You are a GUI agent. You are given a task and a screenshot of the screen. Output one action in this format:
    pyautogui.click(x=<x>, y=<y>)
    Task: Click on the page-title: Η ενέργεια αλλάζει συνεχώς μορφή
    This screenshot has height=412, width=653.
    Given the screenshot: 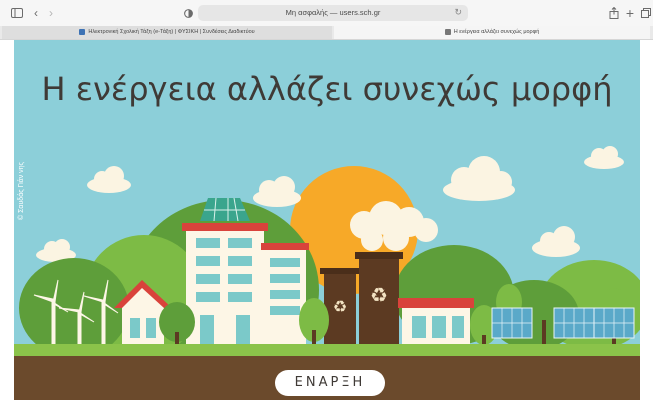 What is the action you would take?
    pyautogui.click(x=327, y=89)
    